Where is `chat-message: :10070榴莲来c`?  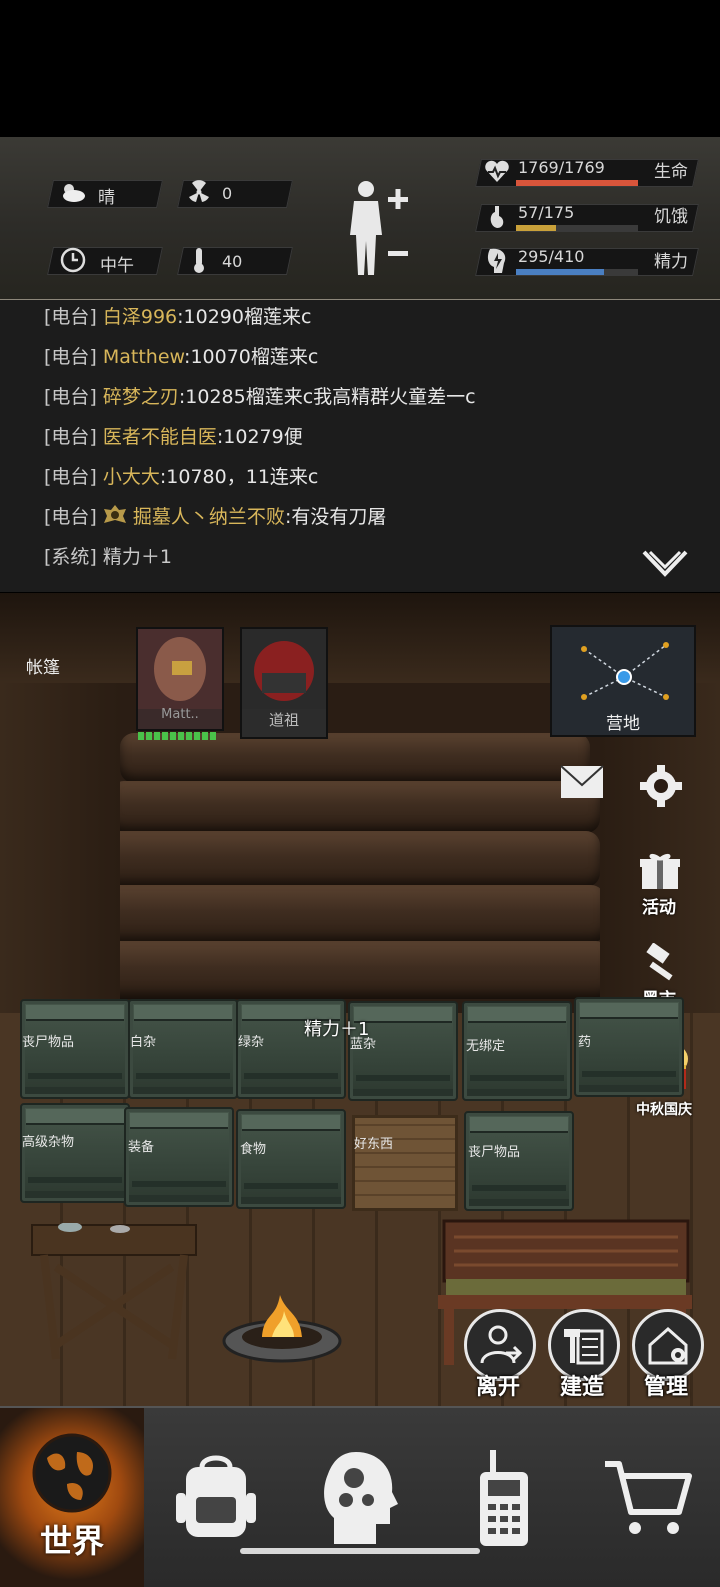 chat-message: :10070榴莲来c is located at coordinates (251, 357).